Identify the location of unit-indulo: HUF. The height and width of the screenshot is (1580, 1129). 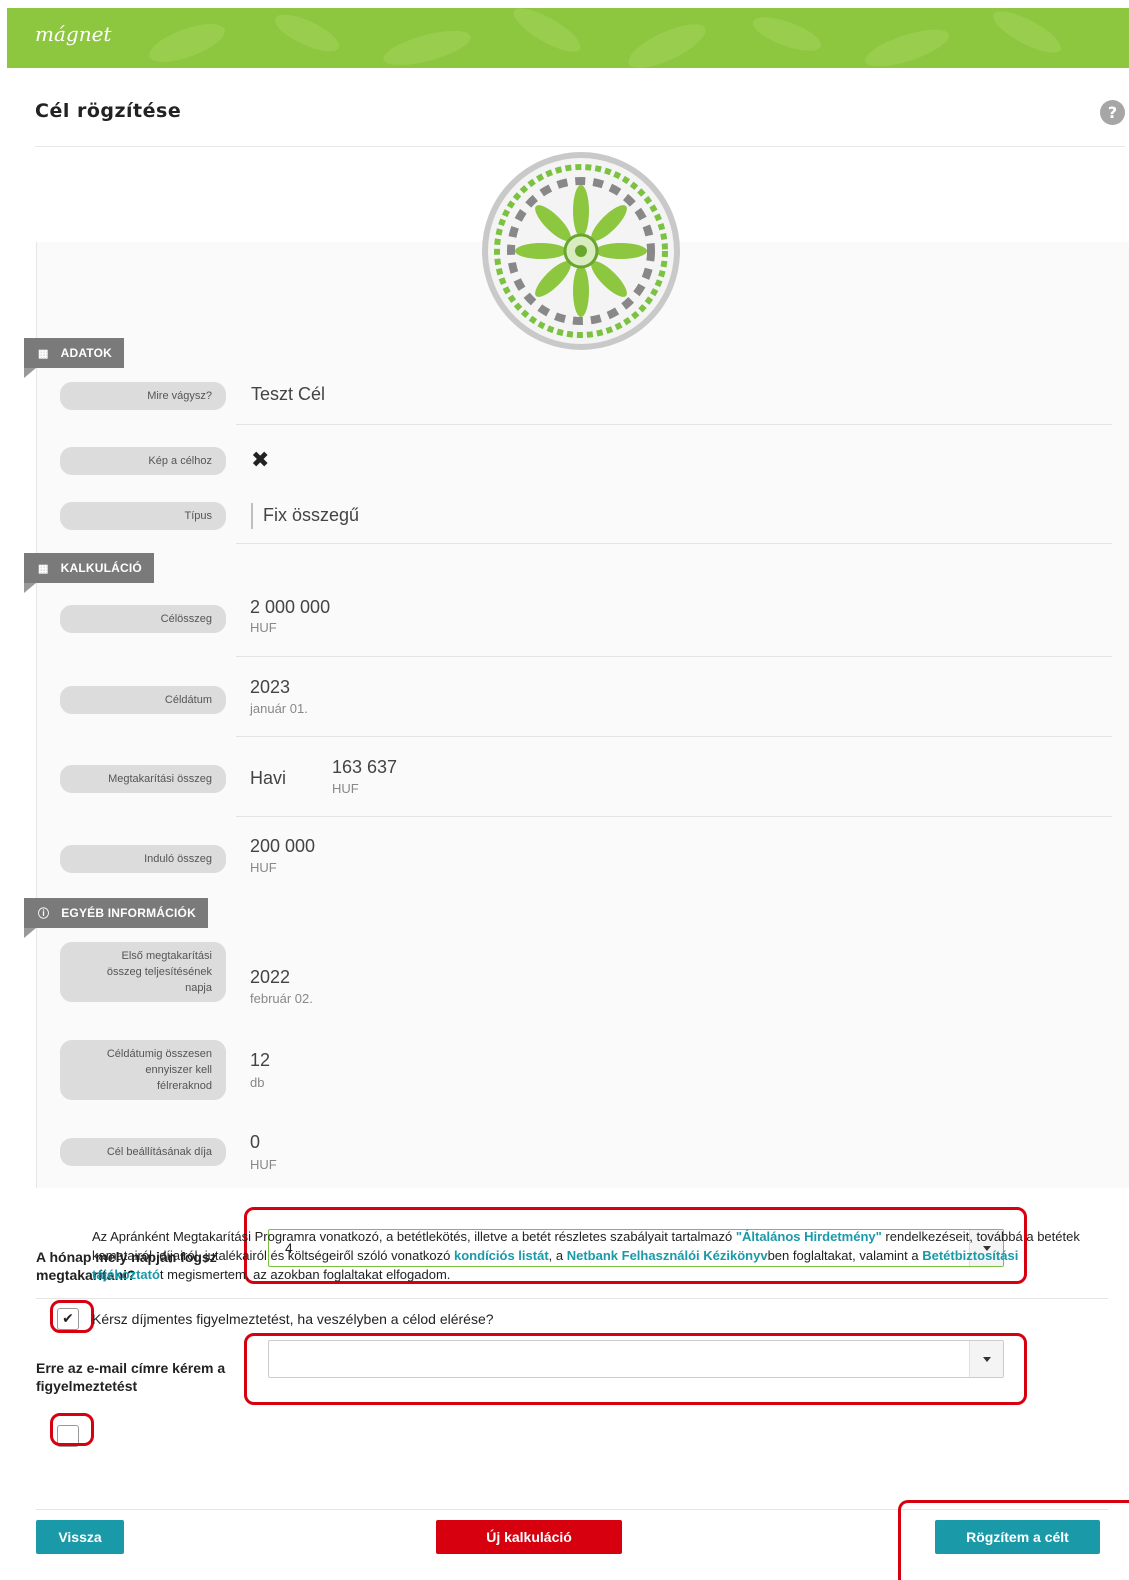
(263, 867).